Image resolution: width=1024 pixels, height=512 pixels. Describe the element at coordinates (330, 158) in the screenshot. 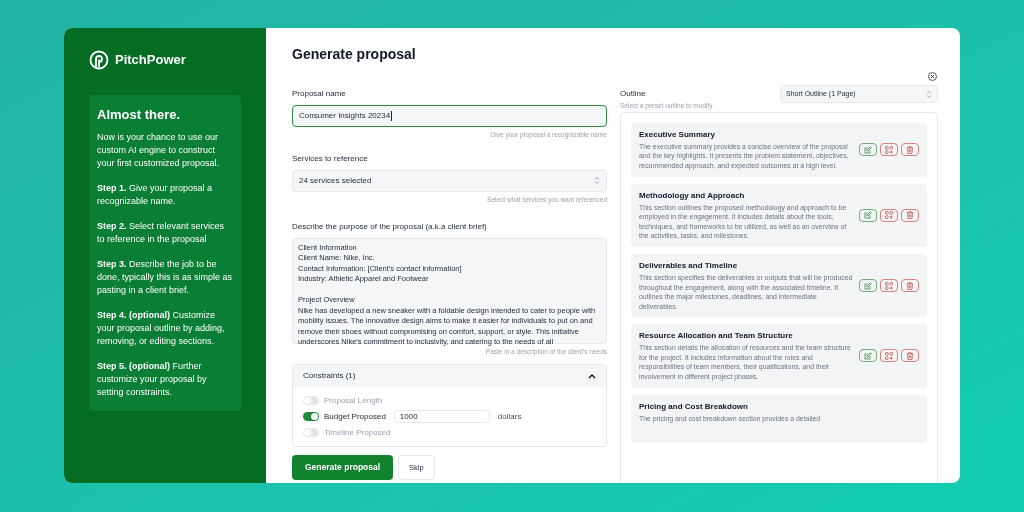

I see `field-label: Services to reference` at that location.